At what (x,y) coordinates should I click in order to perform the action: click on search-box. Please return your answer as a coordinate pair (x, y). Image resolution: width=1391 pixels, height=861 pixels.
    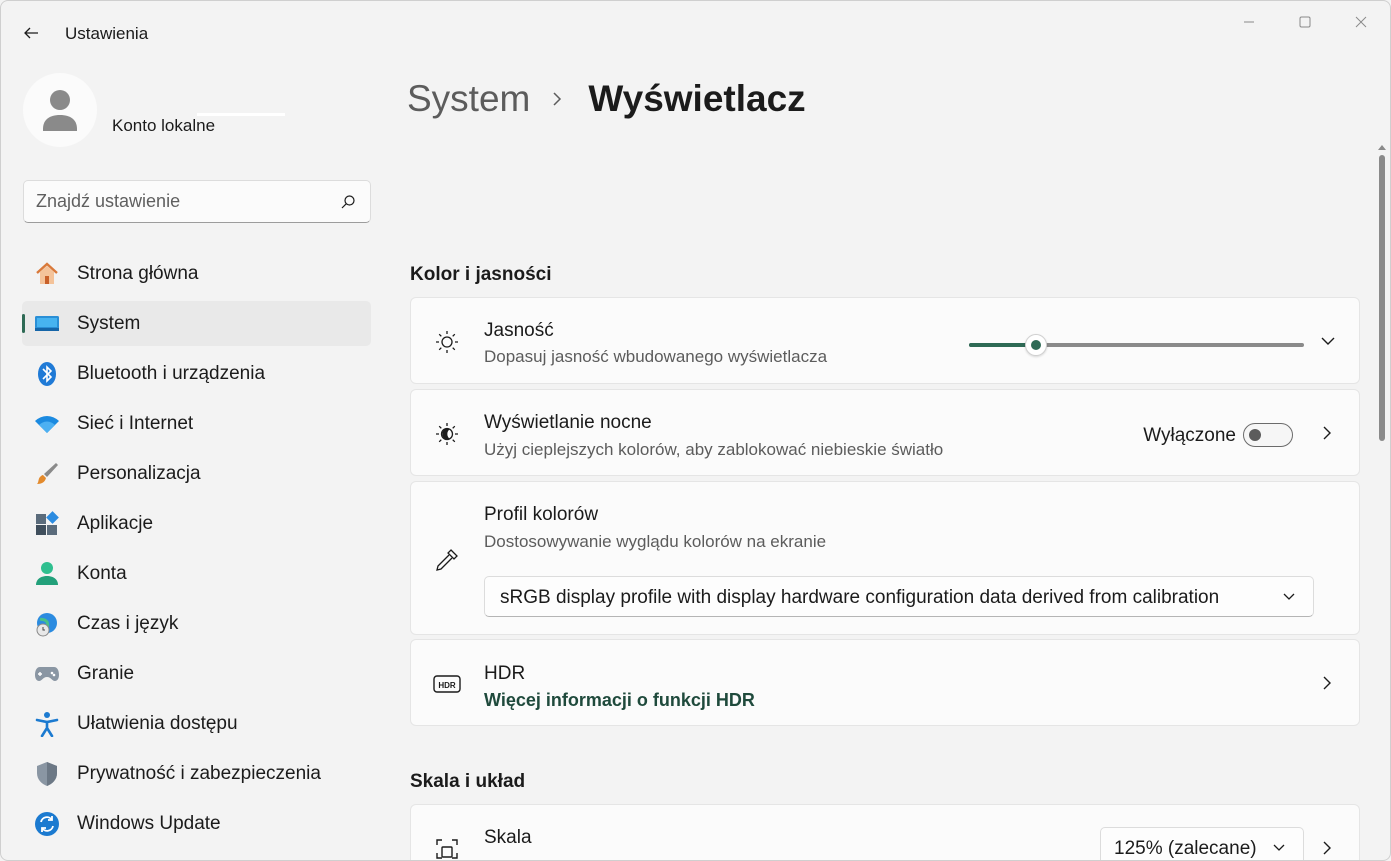
    Looking at the image, I should click on (197, 201).